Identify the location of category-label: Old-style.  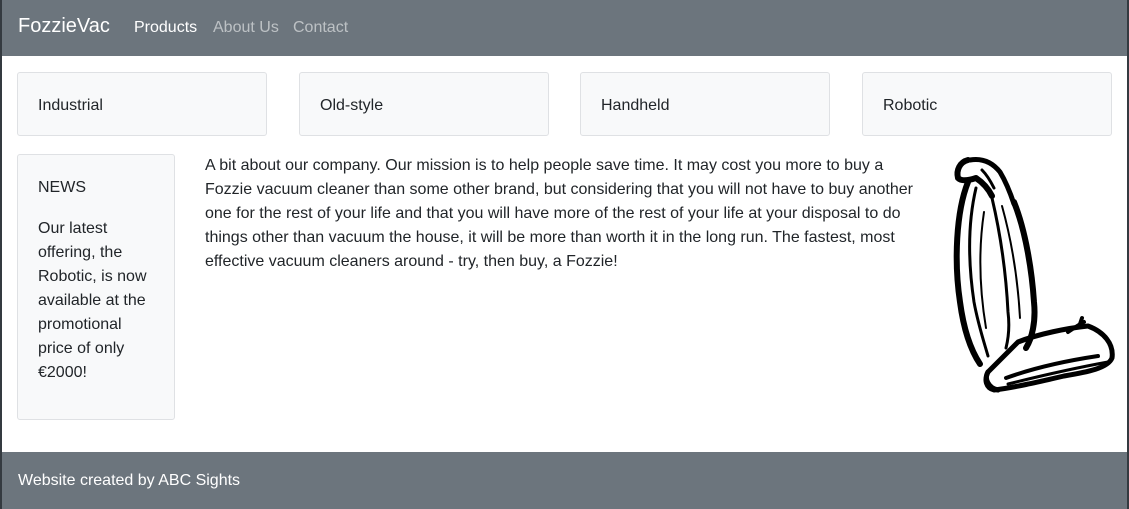
(352, 105).